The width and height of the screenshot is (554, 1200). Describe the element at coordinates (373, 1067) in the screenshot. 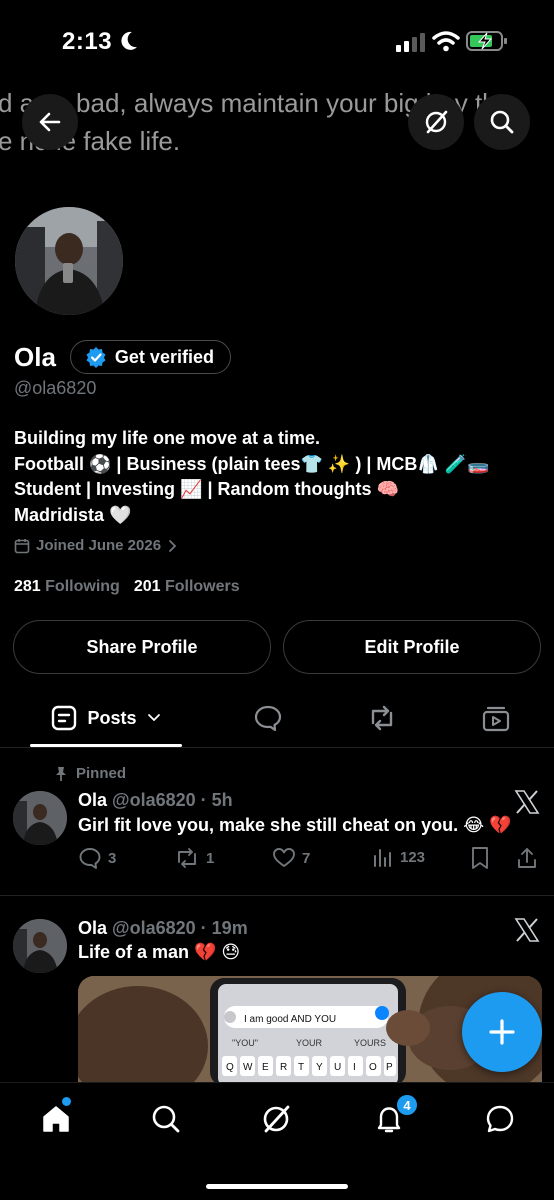

I see `svg-text: O` at that location.